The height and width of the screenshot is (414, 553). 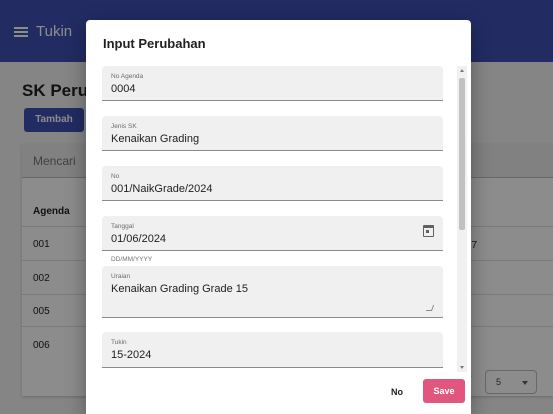 I want to click on no-label: No, so click(x=115, y=176).